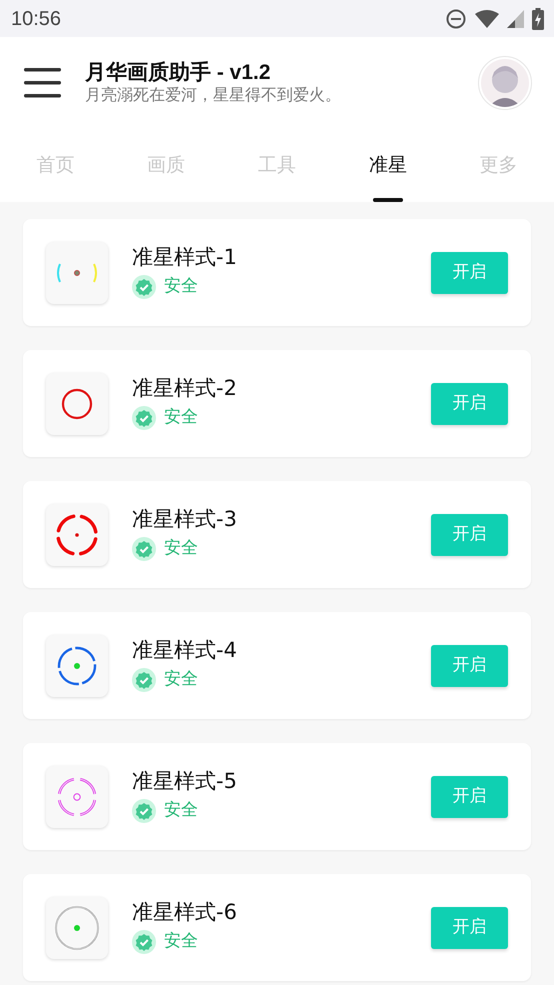  I want to click on status-time: 10:56, so click(36, 19).